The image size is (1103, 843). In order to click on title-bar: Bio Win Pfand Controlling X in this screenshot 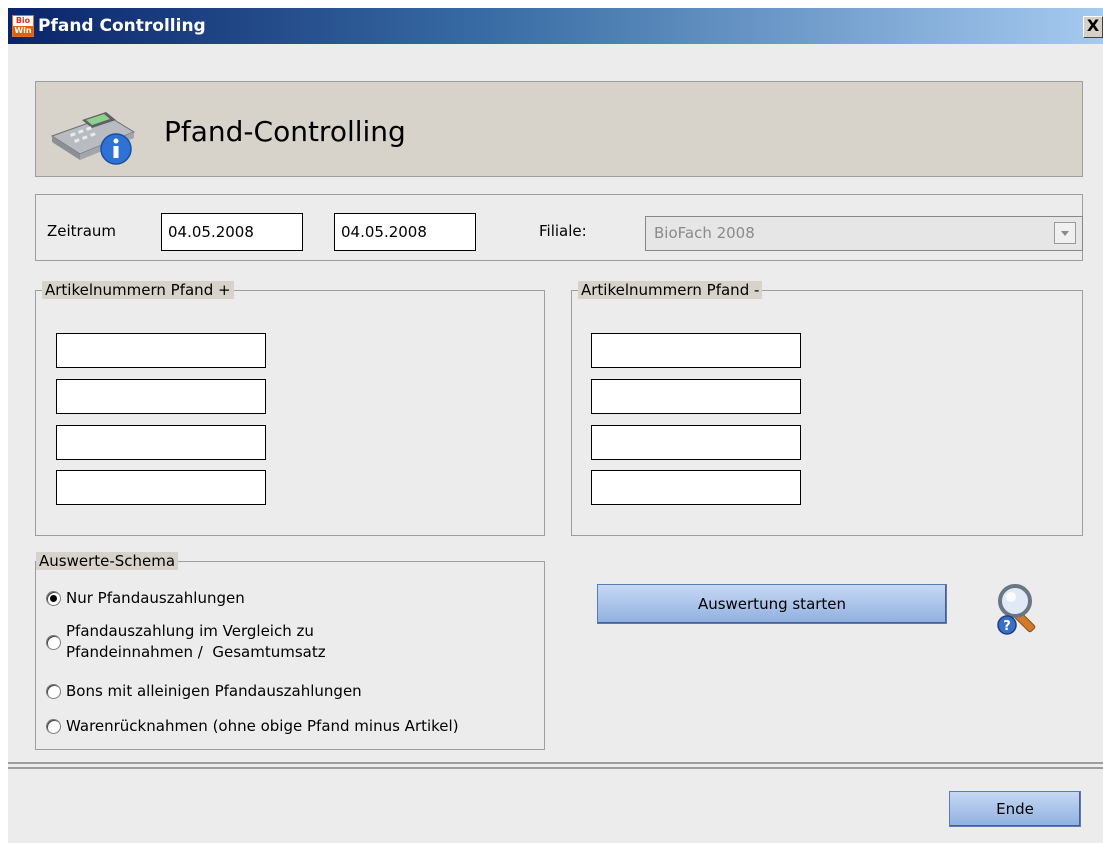, I will do `click(555, 26)`.